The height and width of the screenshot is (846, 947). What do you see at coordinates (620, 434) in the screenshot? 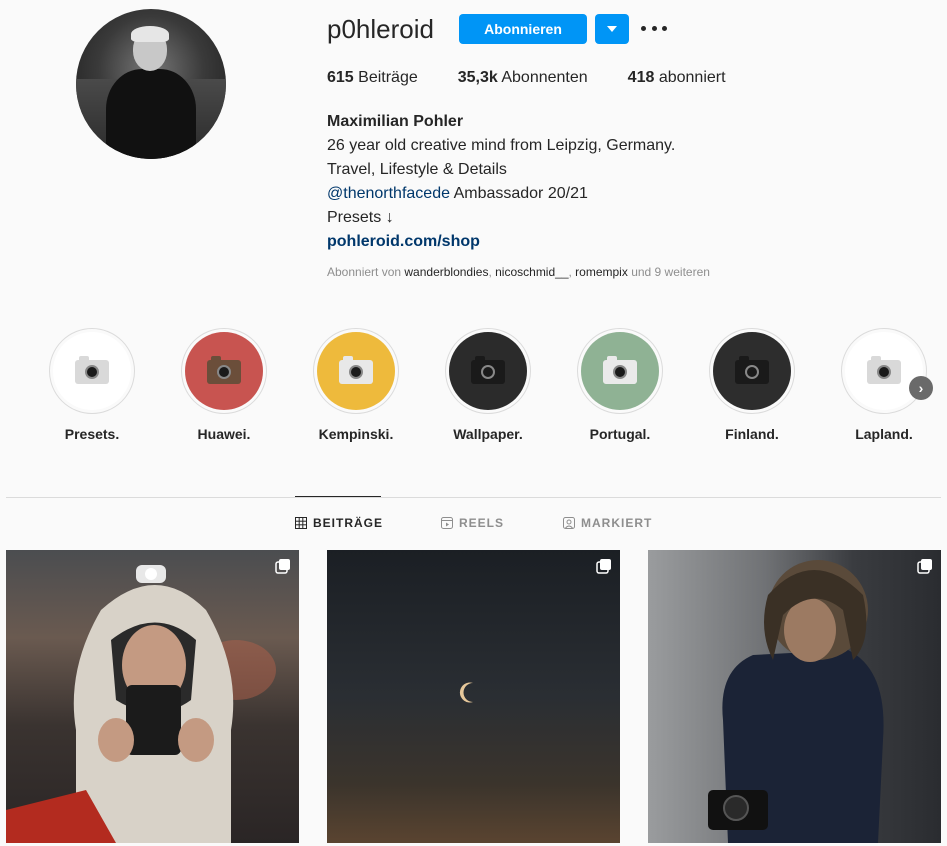
I see `highlight-label: Portugal.` at bounding box center [620, 434].